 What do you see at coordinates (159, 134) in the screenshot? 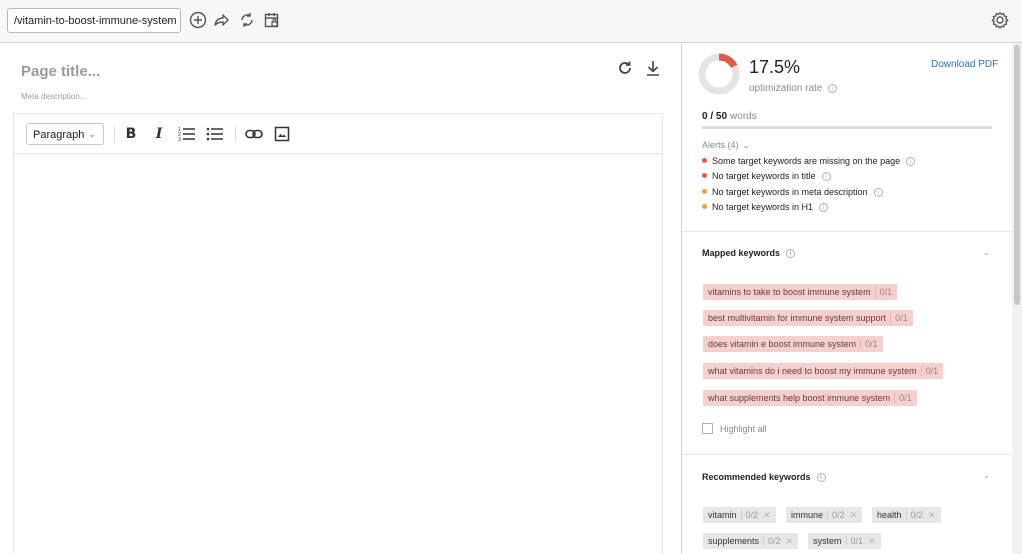
I see `italic-button: I` at bounding box center [159, 134].